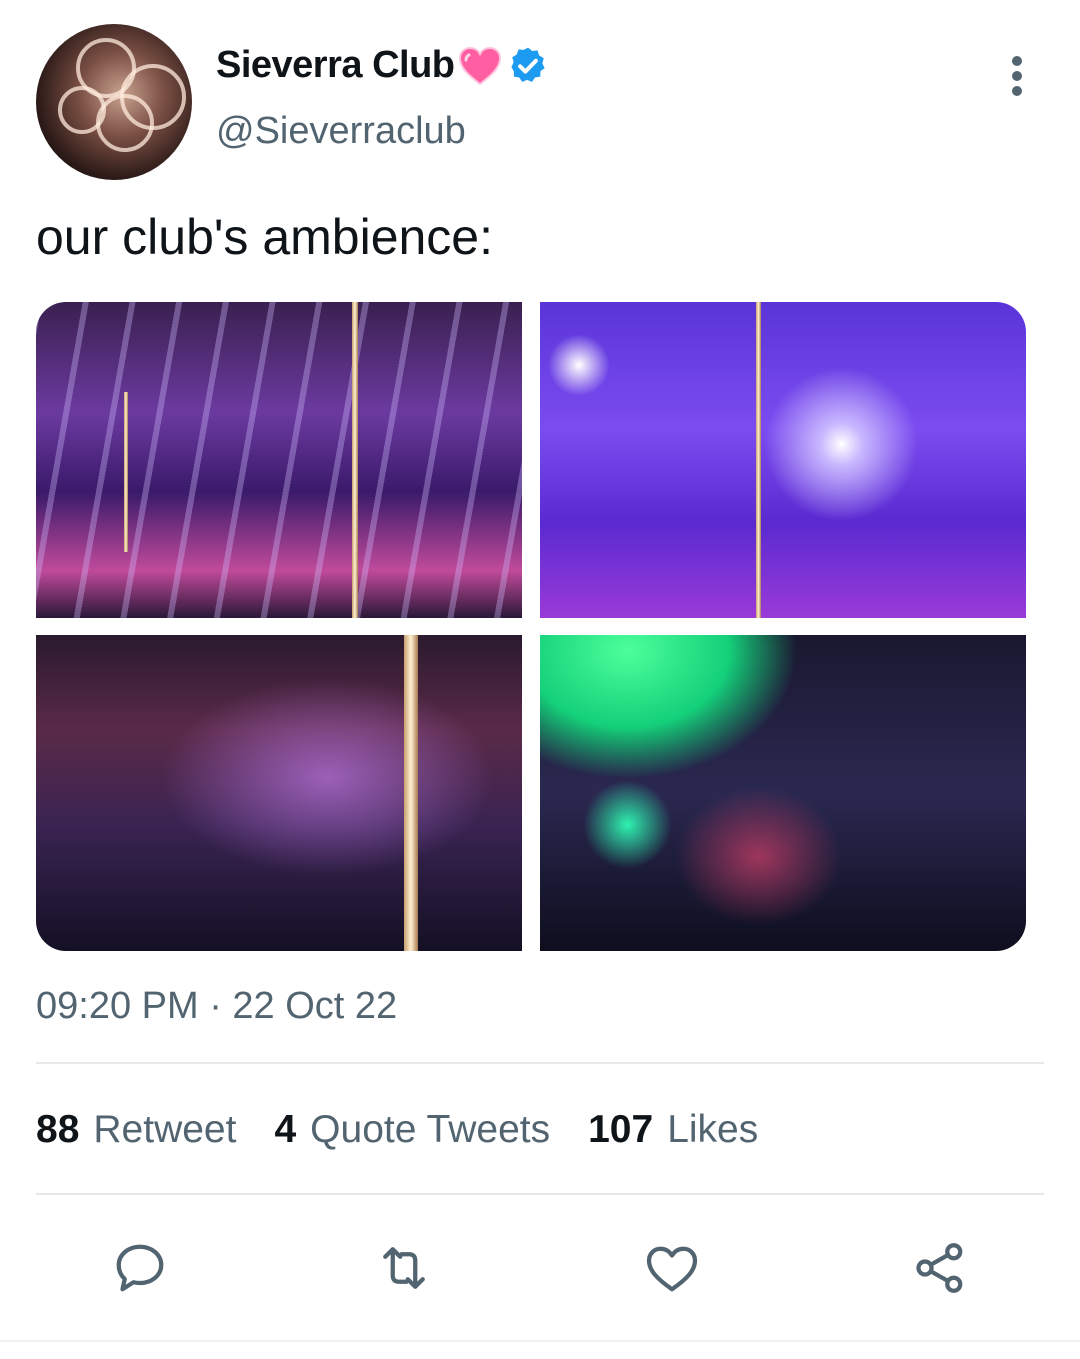  What do you see at coordinates (783, 460) in the screenshot?
I see `media-photo-pole-dancers` at bounding box center [783, 460].